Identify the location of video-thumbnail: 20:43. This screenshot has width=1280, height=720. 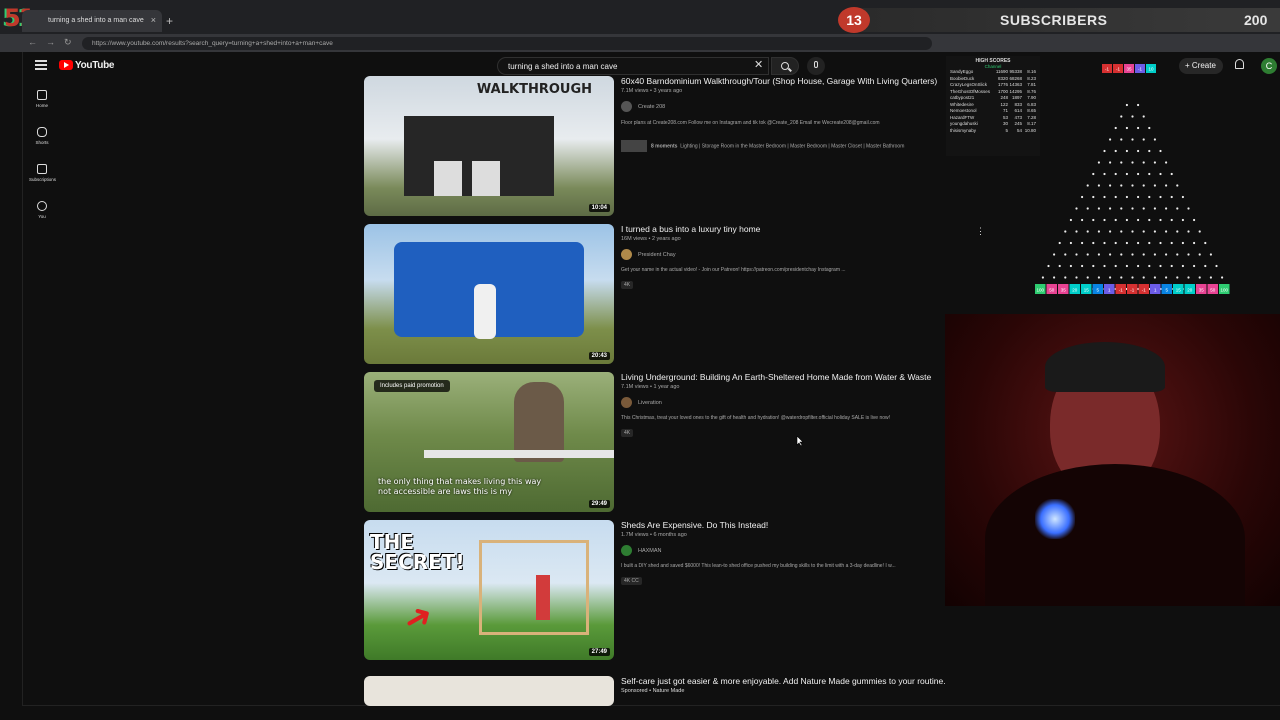
(489, 294).